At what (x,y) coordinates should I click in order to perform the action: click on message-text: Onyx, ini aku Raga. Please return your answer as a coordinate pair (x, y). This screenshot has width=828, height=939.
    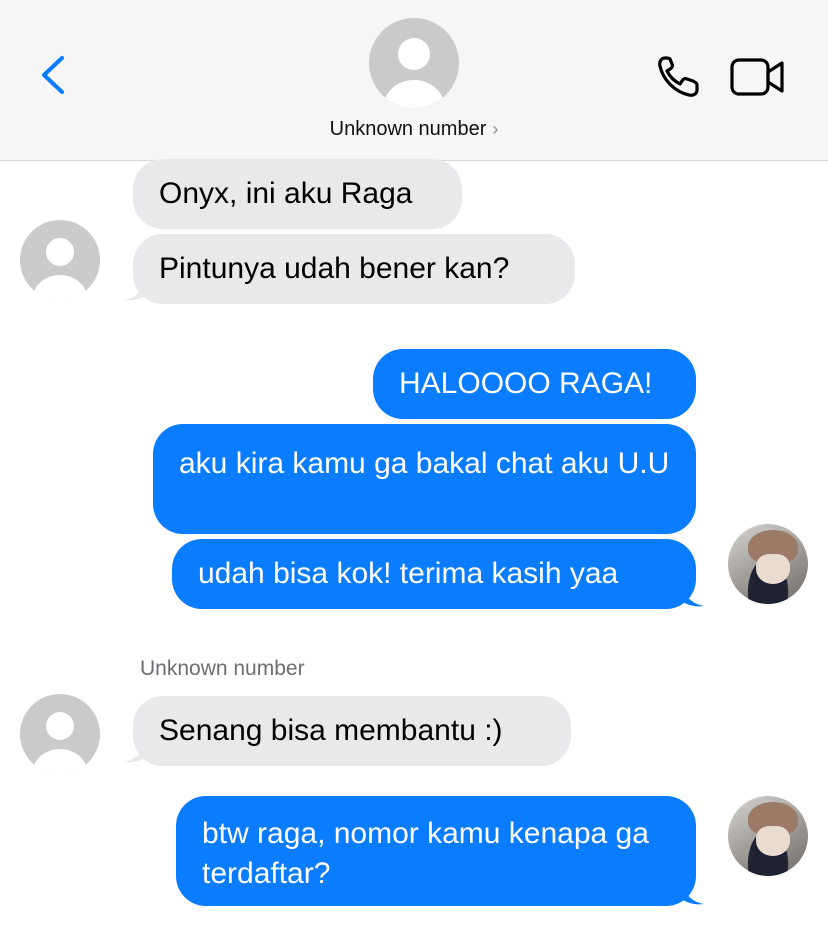
    Looking at the image, I should click on (286, 193).